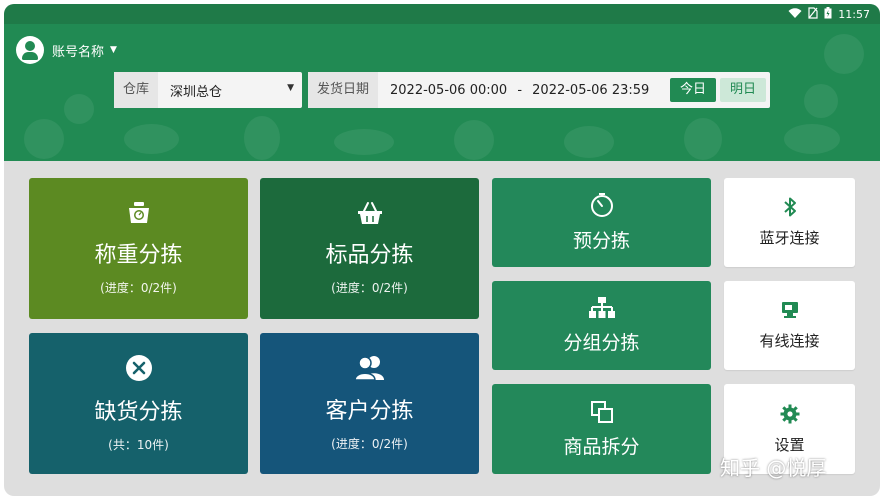 This screenshot has width=884, height=500. What do you see at coordinates (601, 241) in the screenshot?
I see `pre-sort-title: 预分拣` at bounding box center [601, 241].